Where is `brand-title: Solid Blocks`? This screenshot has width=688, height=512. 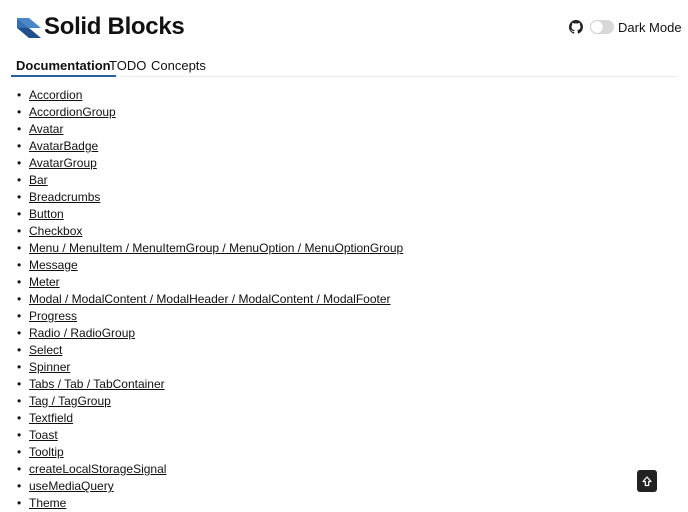
brand-title: Solid Blocks is located at coordinates (114, 27).